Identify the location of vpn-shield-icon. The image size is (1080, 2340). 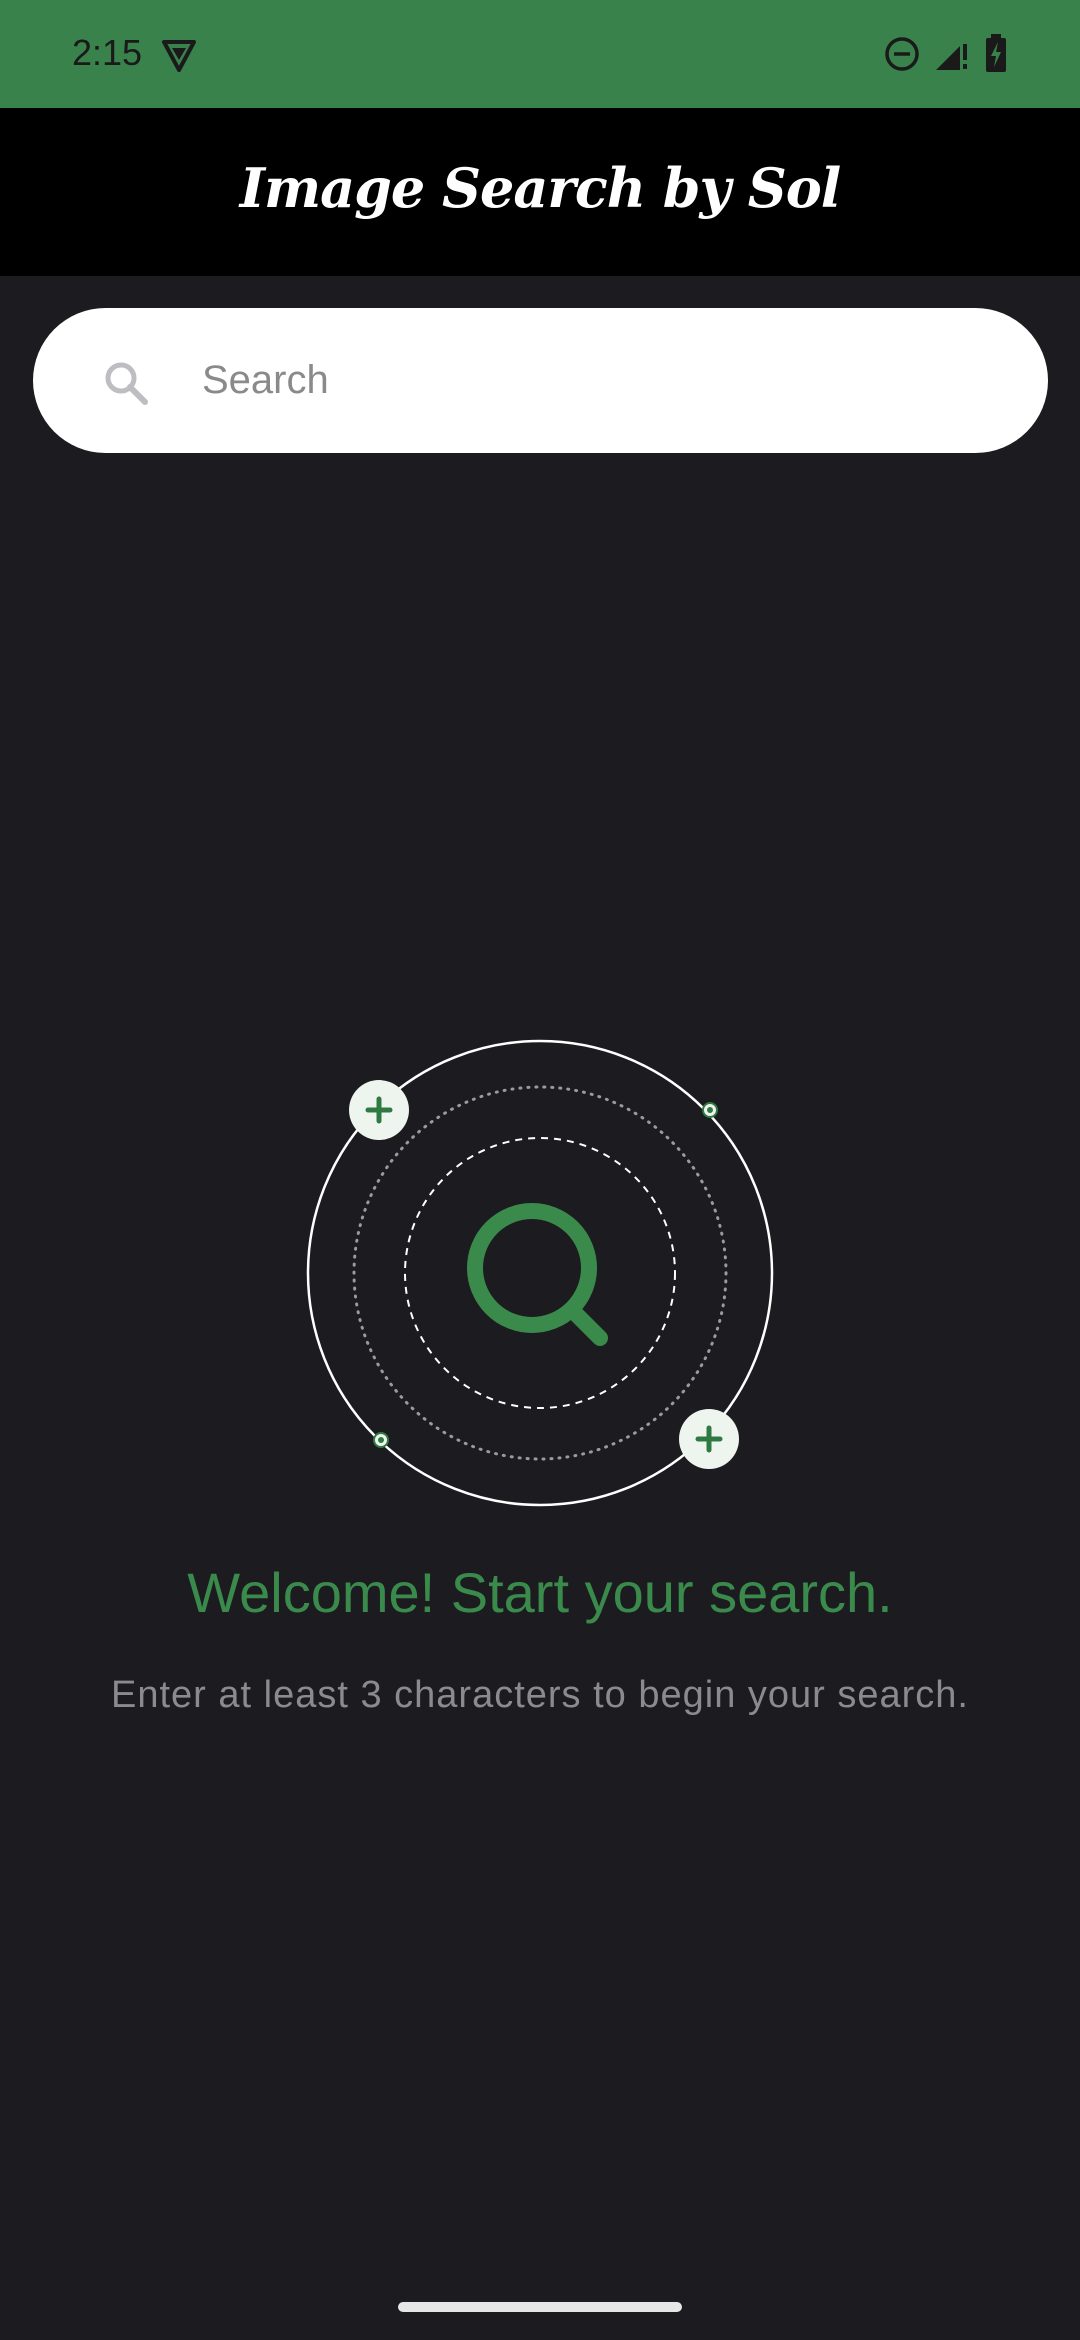
(179, 56).